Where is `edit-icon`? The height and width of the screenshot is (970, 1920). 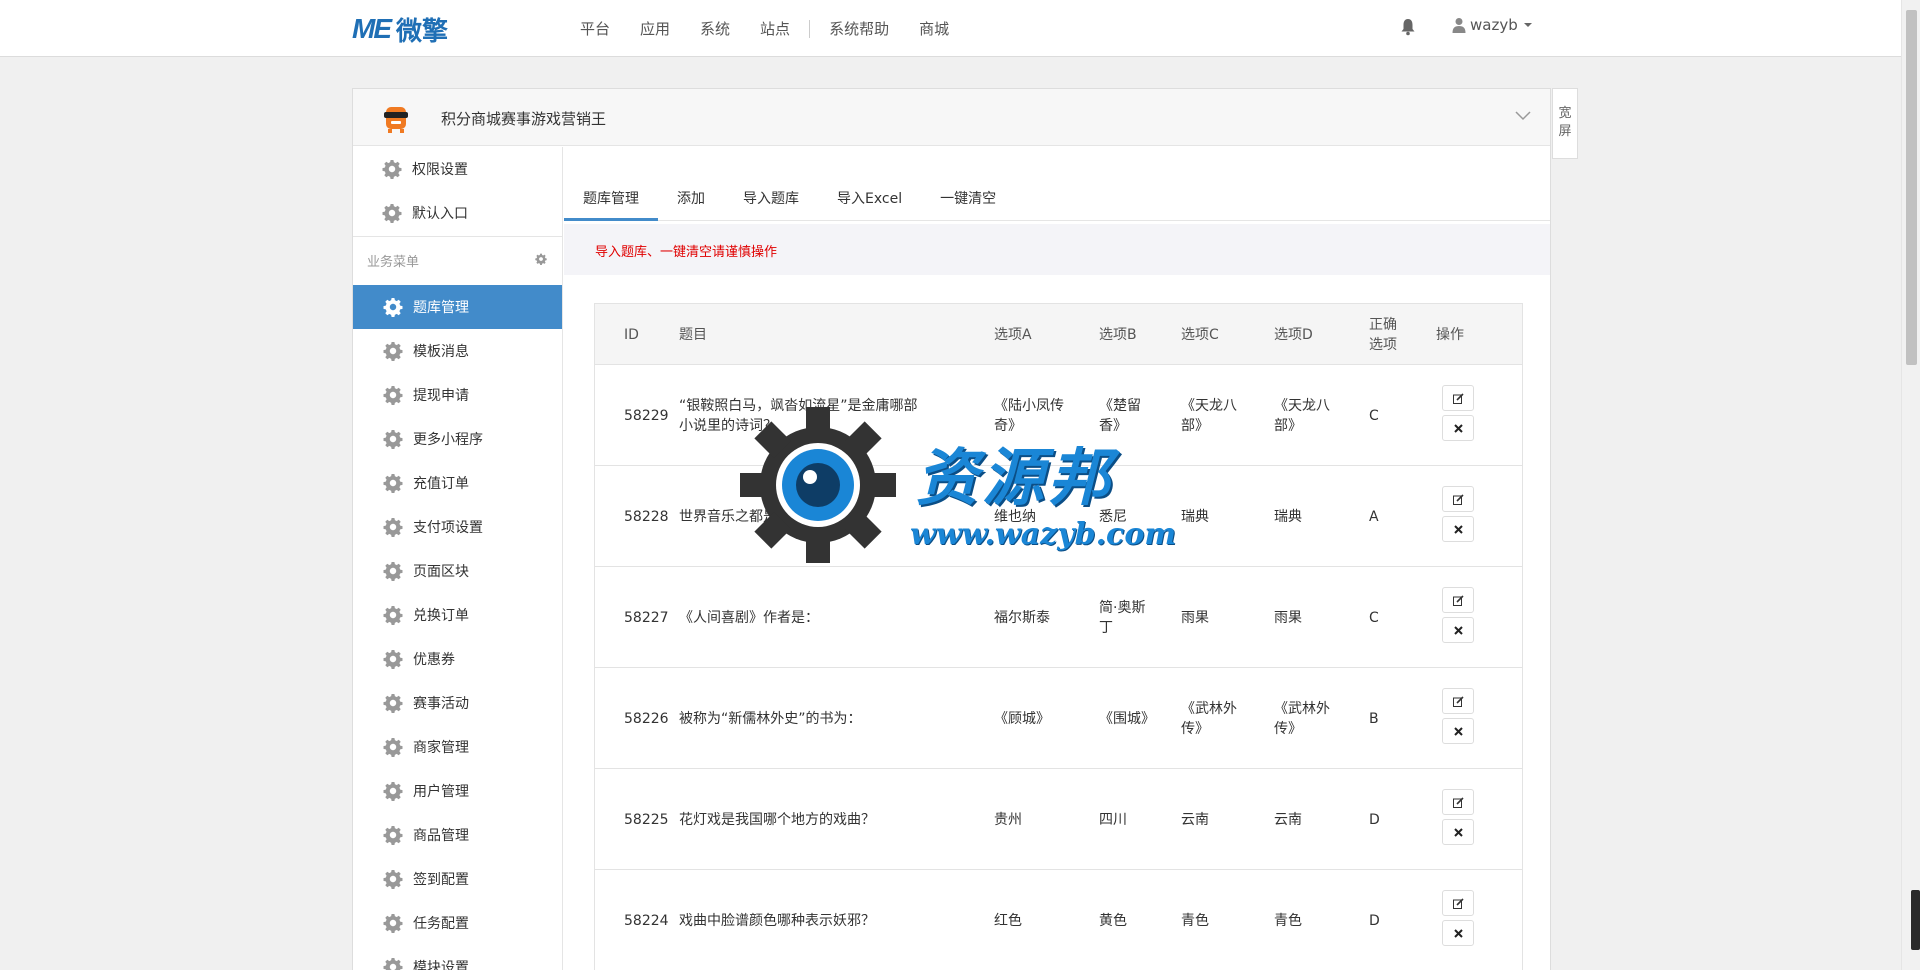
edit-icon is located at coordinates (1458, 600).